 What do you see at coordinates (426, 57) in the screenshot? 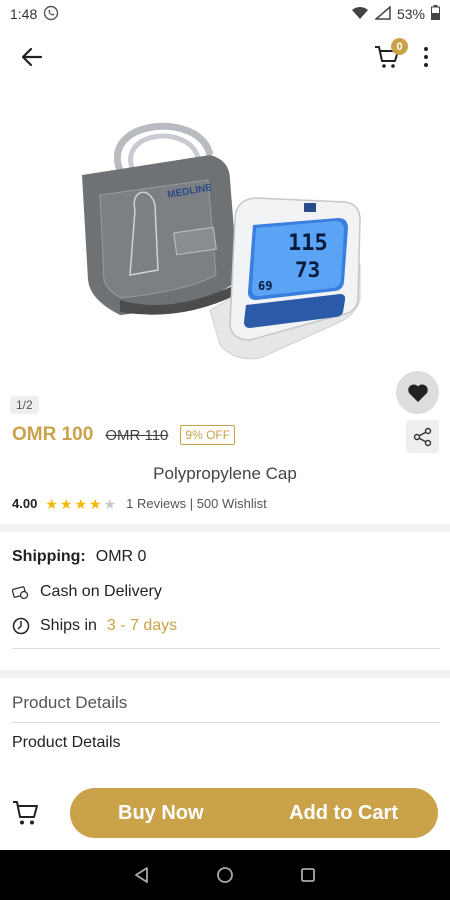
I see `more-options-button` at bounding box center [426, 57].